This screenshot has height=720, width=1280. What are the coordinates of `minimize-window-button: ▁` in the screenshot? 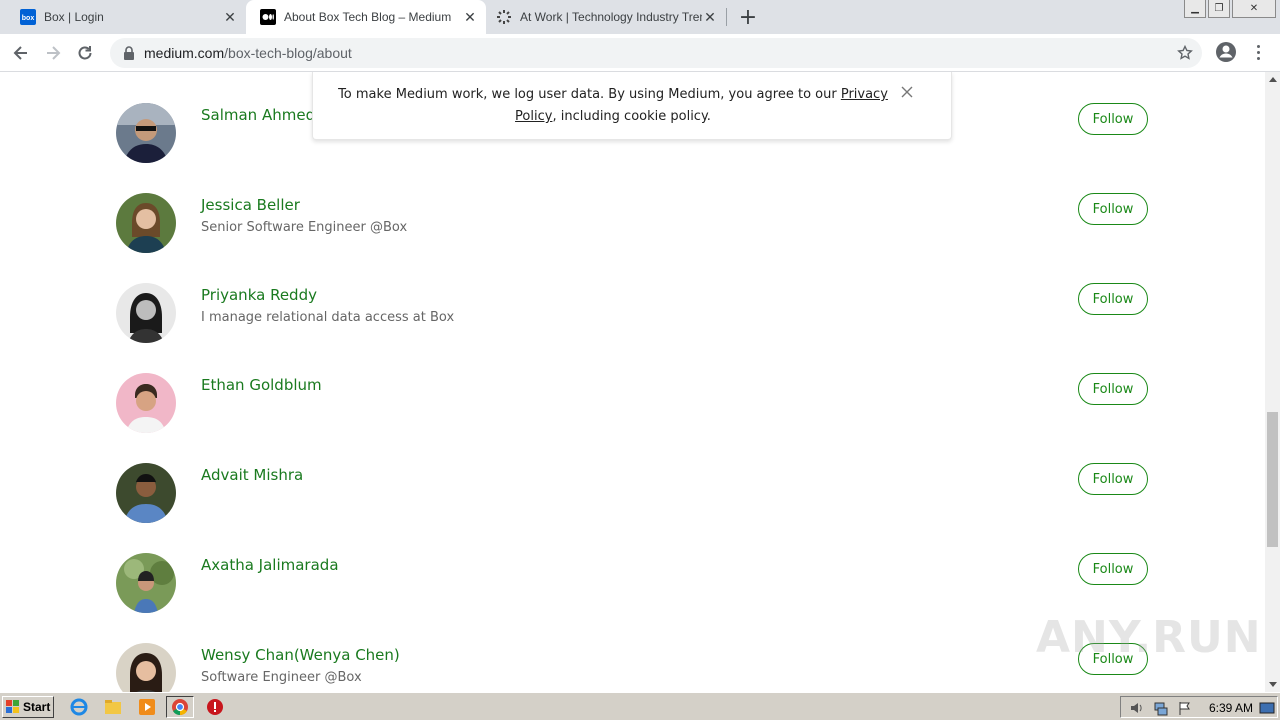 It's located at (1195, 9).